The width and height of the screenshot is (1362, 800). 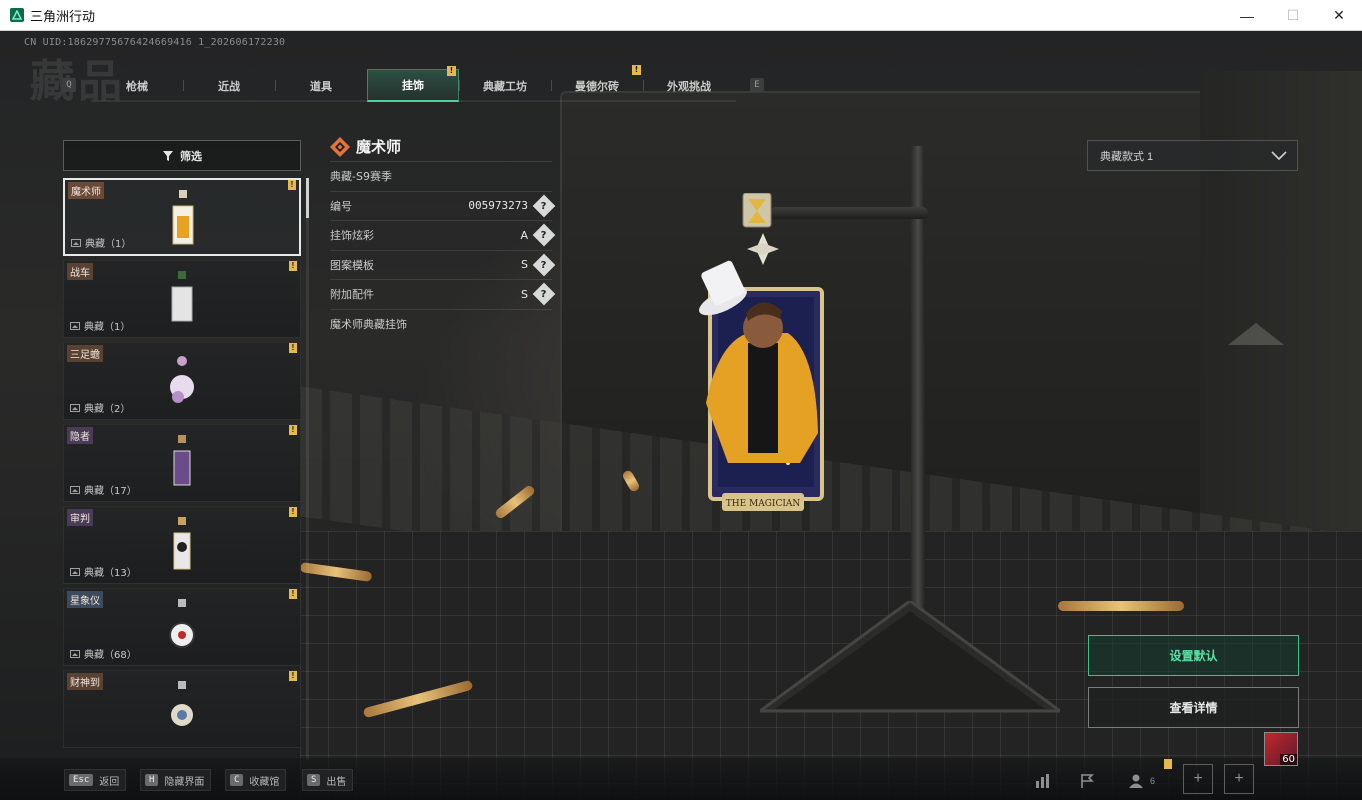 I want to click on tab-appearance-challenge: 外观挑战, so click(x=689, y=85).